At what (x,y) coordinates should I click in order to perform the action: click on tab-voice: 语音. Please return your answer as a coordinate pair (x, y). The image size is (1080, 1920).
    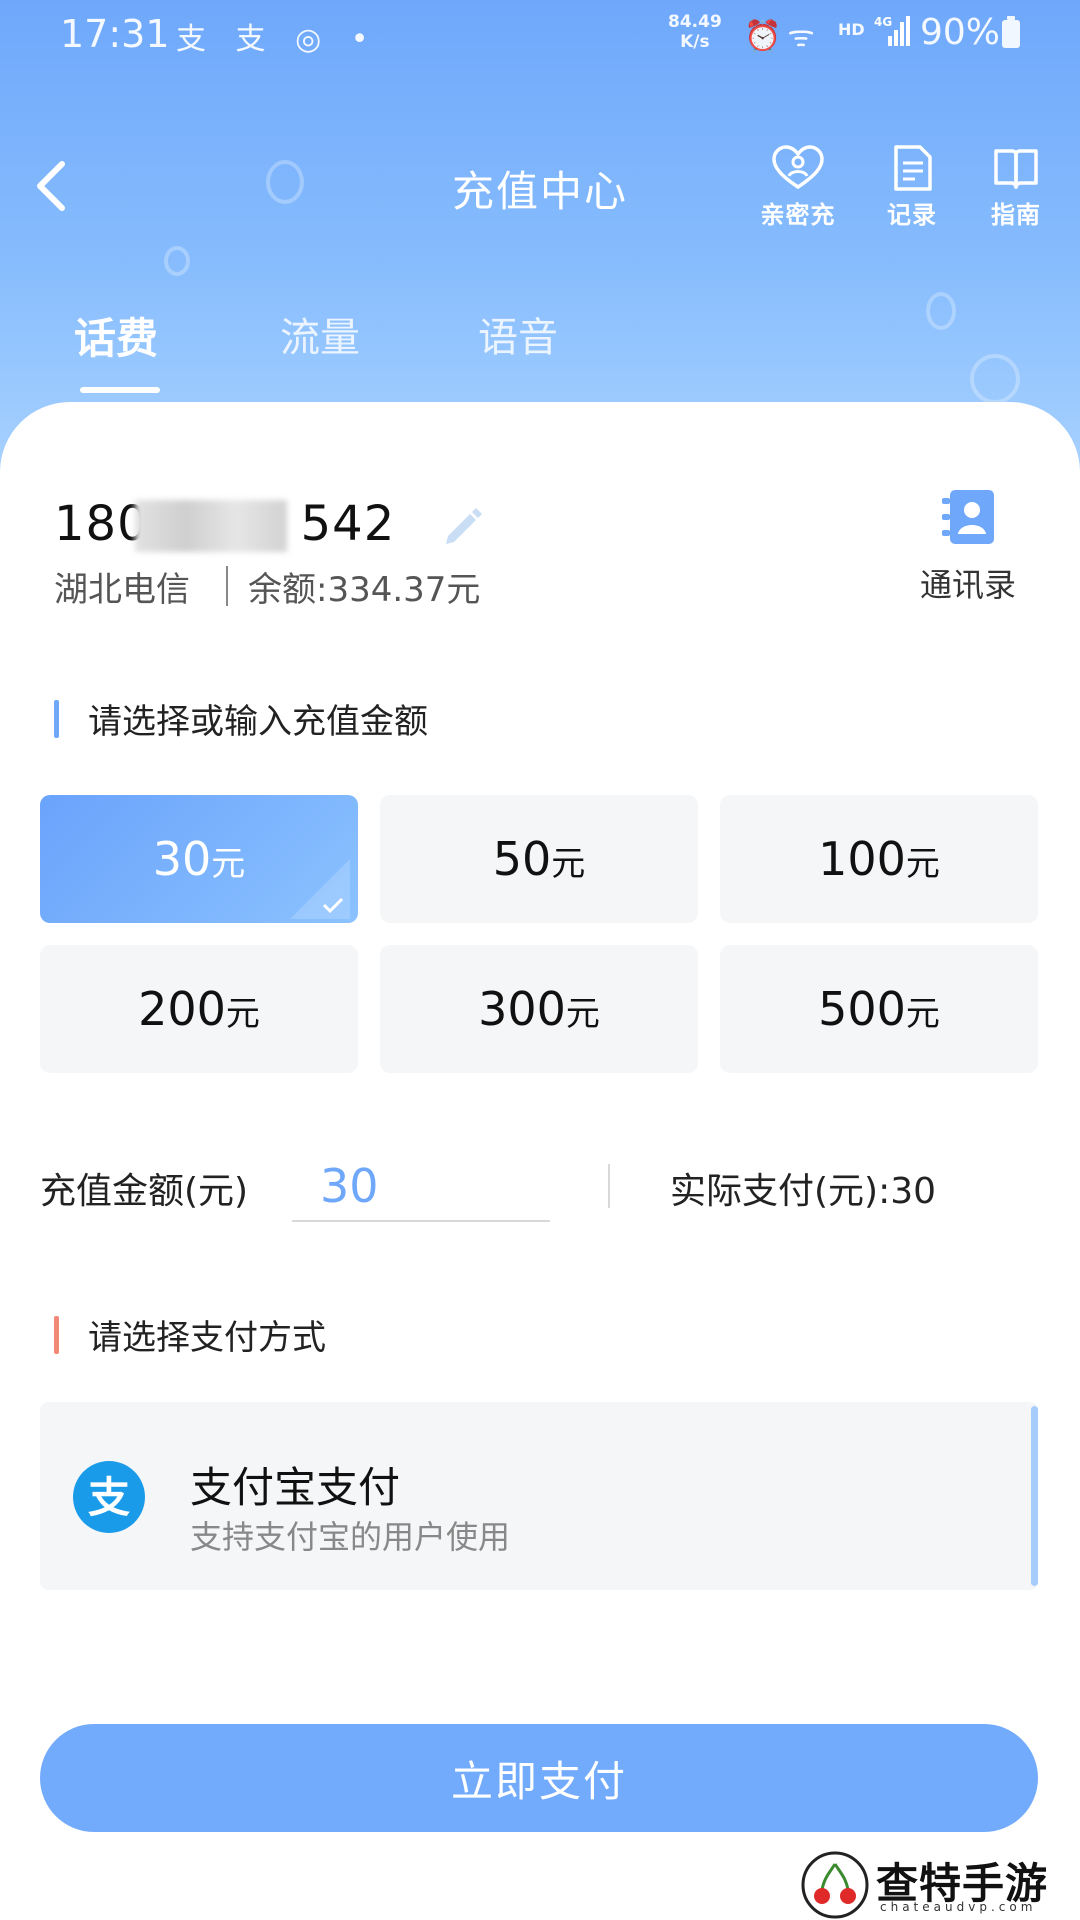
    Looking at the image, I should click on (518, 334).